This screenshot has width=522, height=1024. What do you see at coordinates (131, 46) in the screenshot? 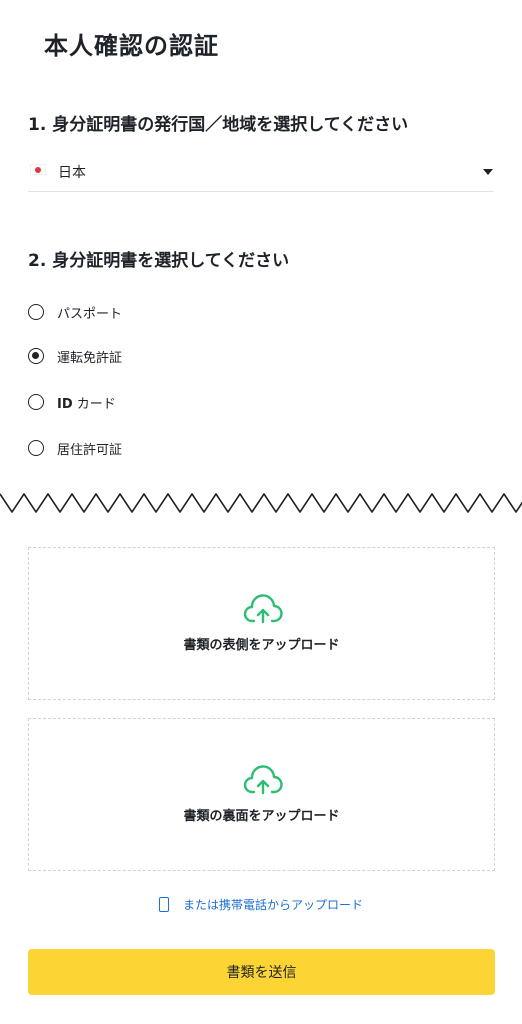
I see `page-title: 本人確認の認証` at bounding box center [131, 46].